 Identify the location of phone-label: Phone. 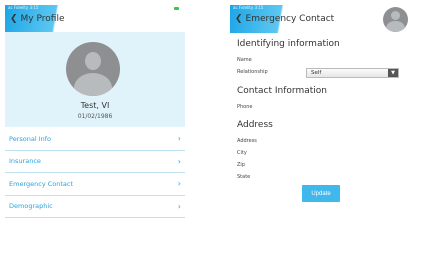
(245, 107).